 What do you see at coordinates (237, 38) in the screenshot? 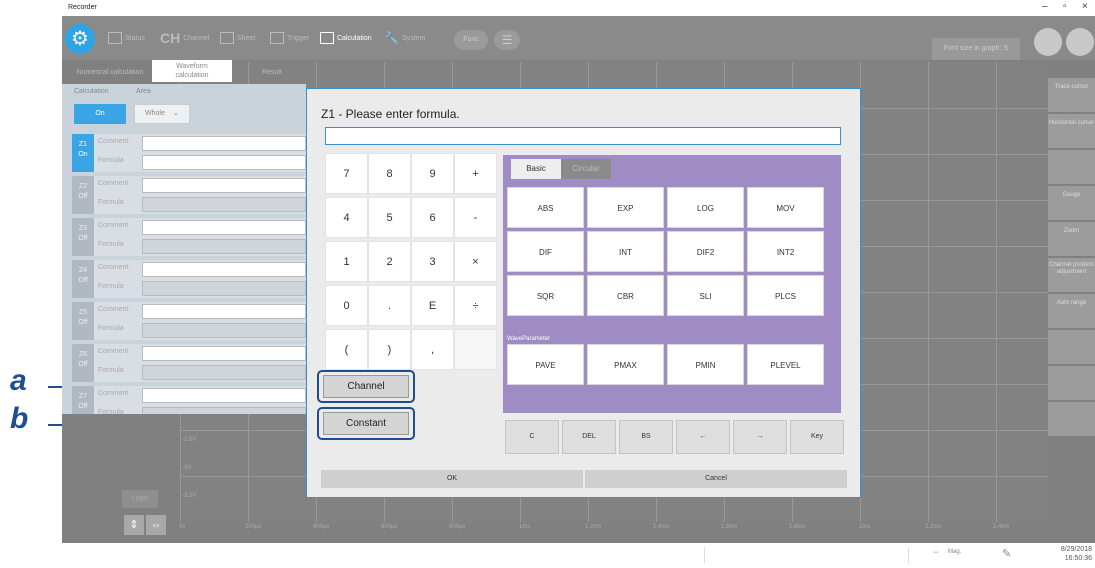
I see `tab-sheet: Sheet` at bounding box center [237, 38].